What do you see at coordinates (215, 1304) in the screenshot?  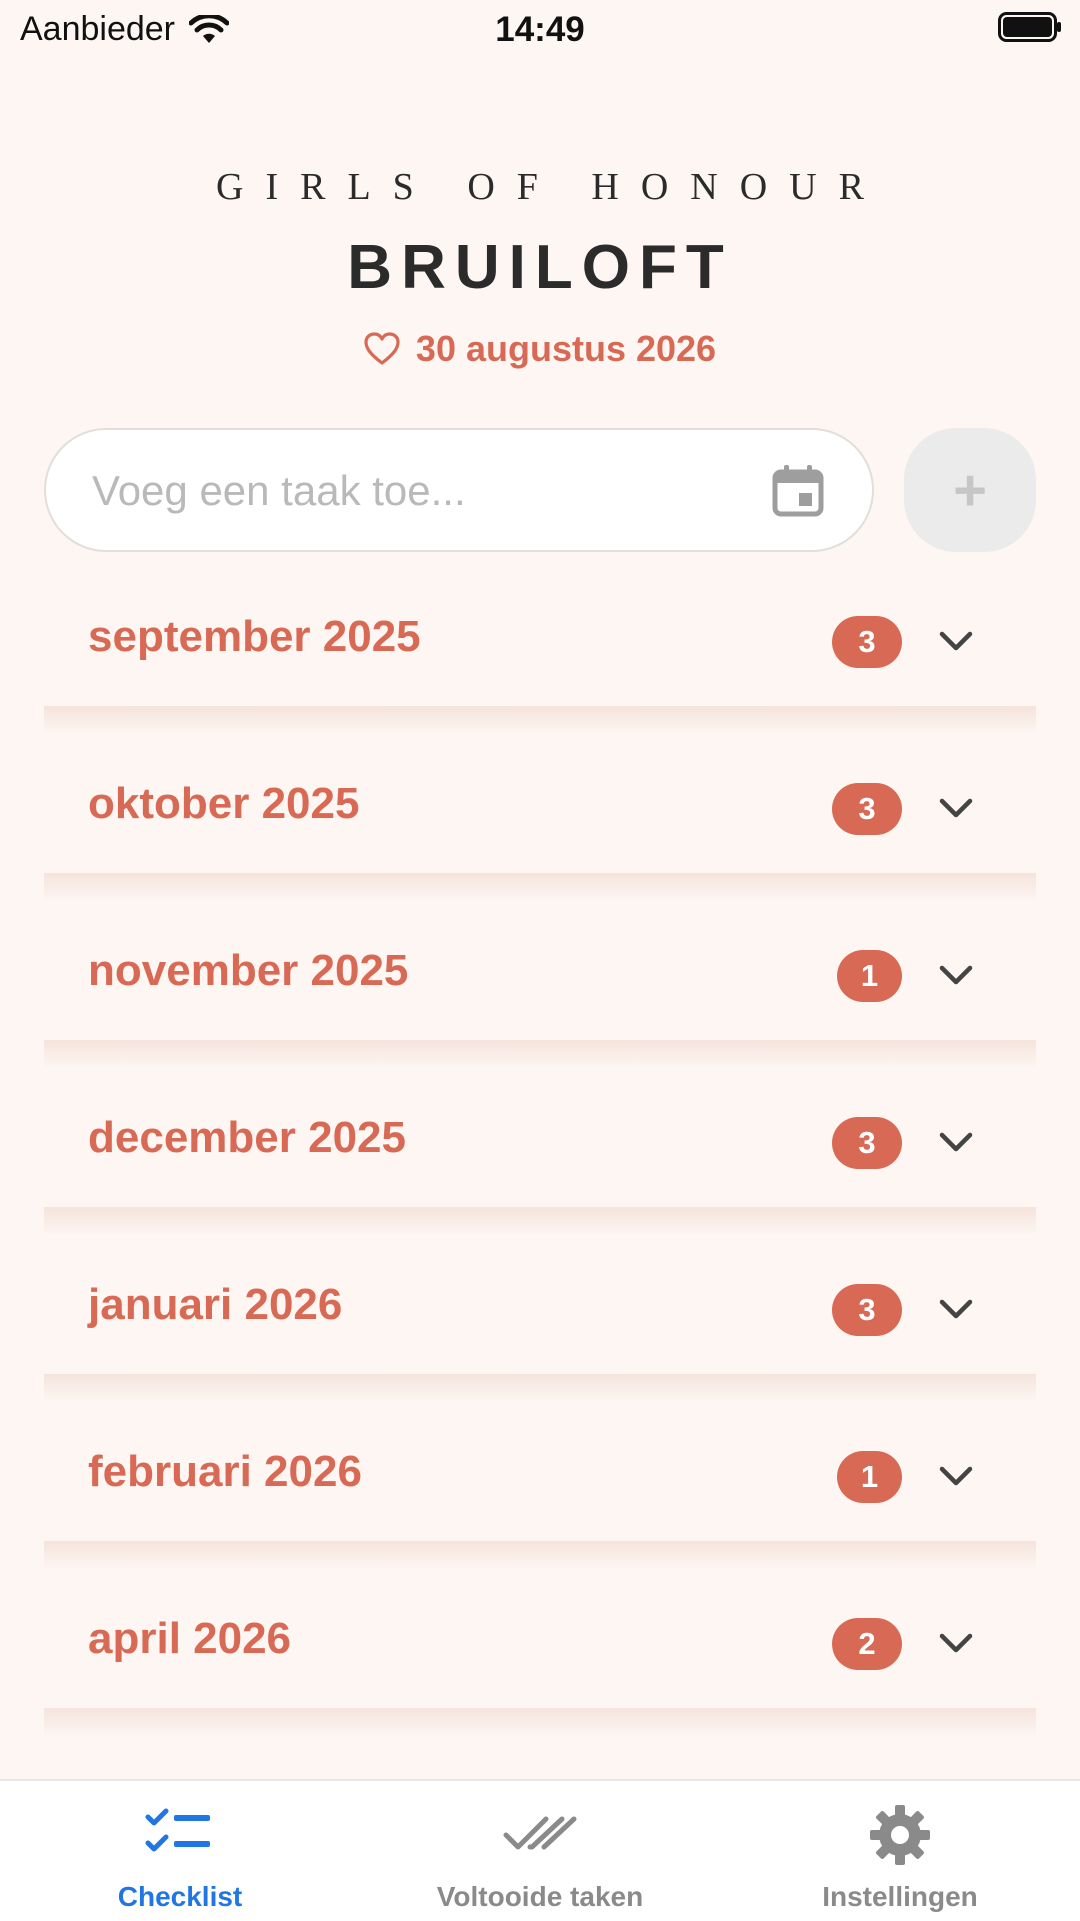 I see `month-label: januari 2026` at bounding box center [215, 1304].